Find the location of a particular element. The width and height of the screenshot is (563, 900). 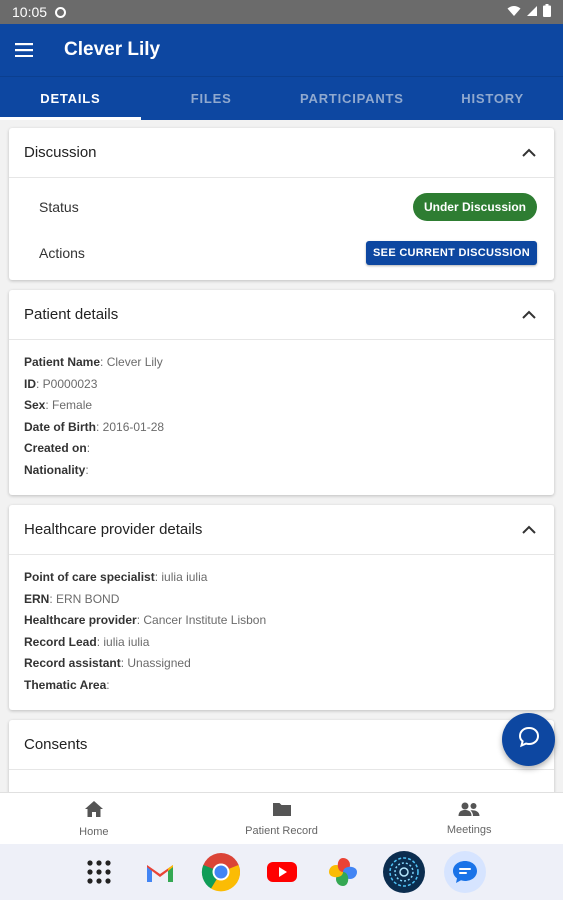

patient-dob-field: Date of Birth: 2016-01-28 is located at coordinates (94, 426).